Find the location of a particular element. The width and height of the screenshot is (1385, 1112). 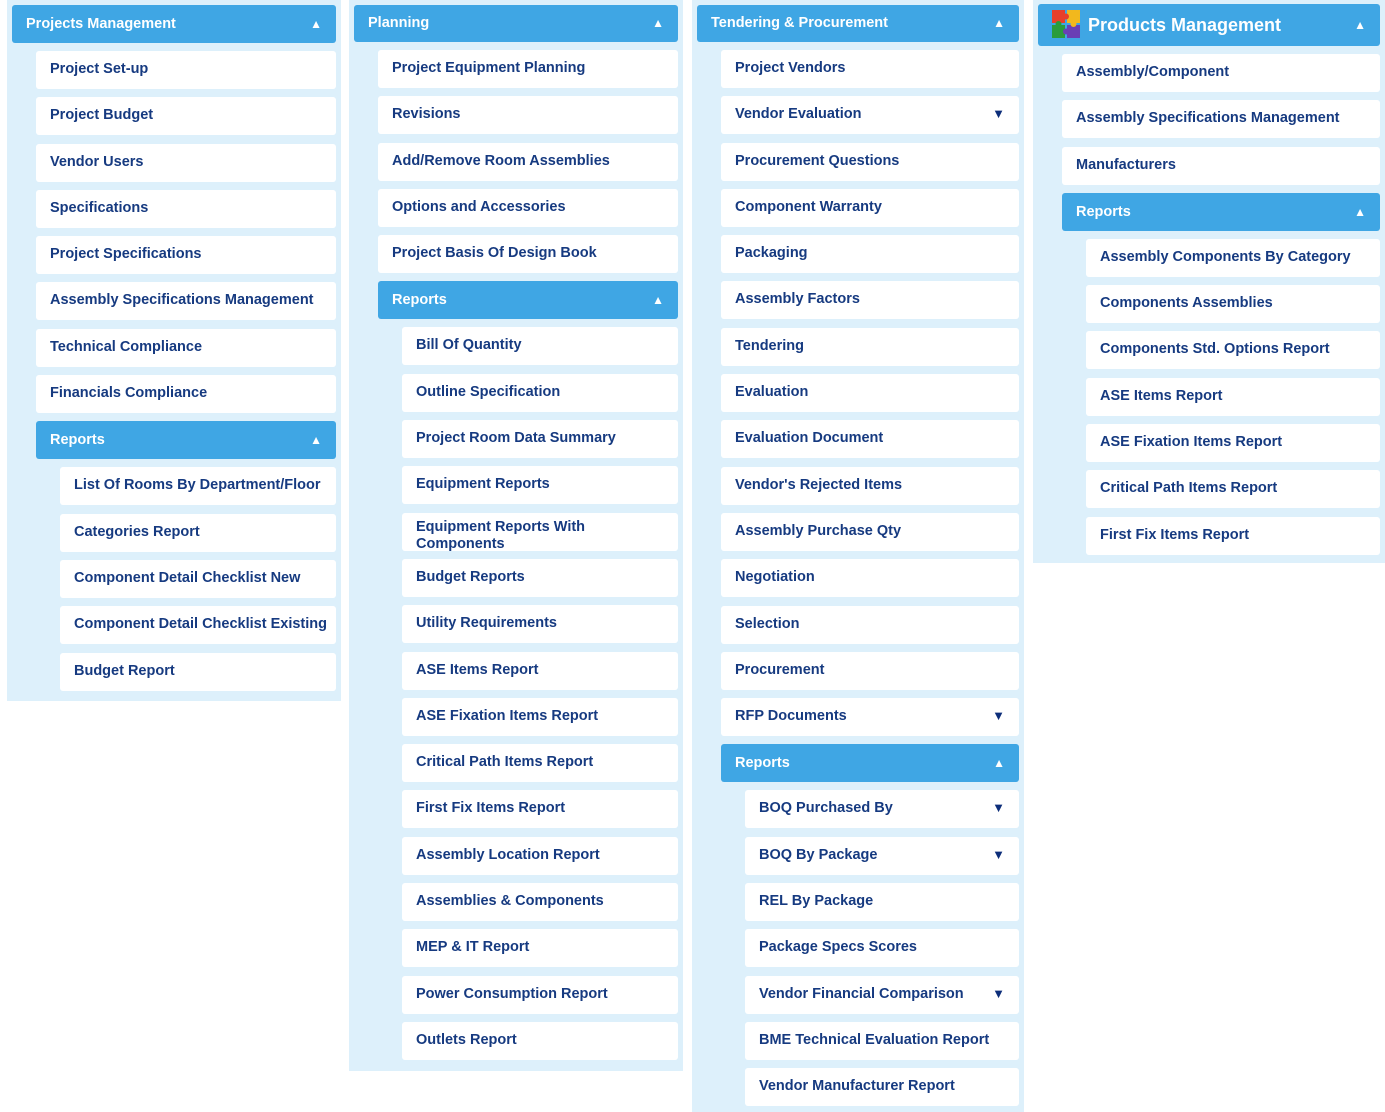

menu-item-assembly-factors: Assembly Factors is located at coordinates (870, 300).